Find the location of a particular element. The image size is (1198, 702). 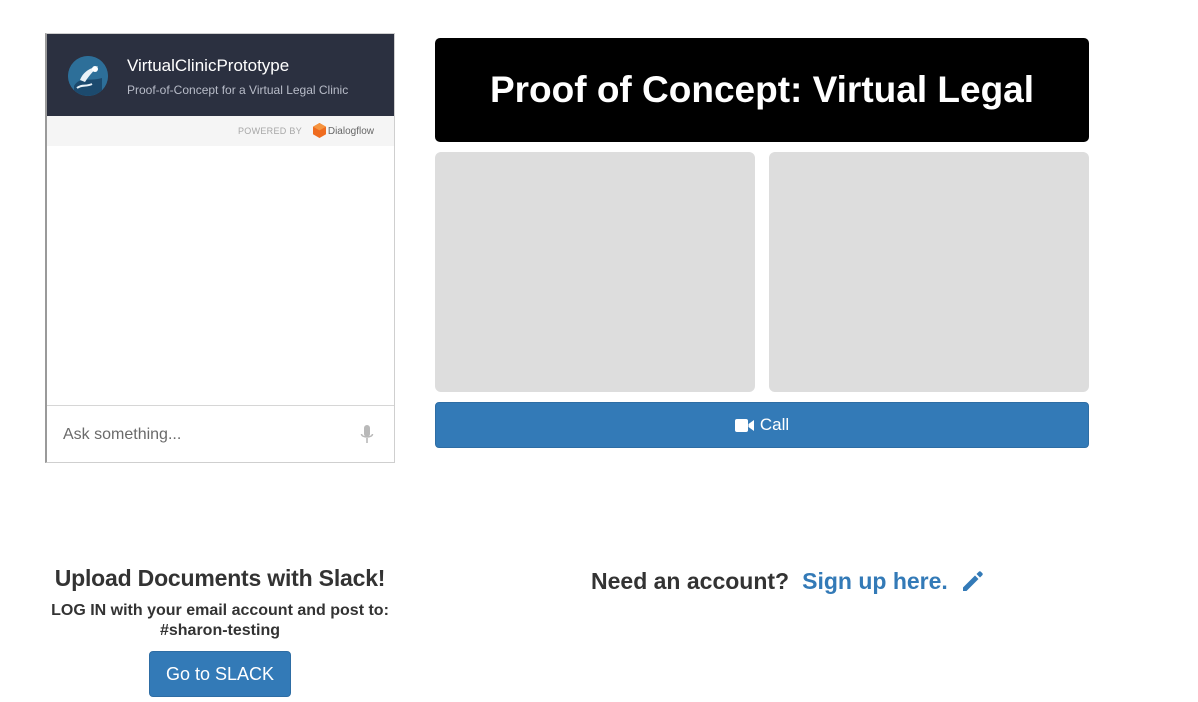

powered-by-label: POWERED BY is located at coordinates (269, 131).